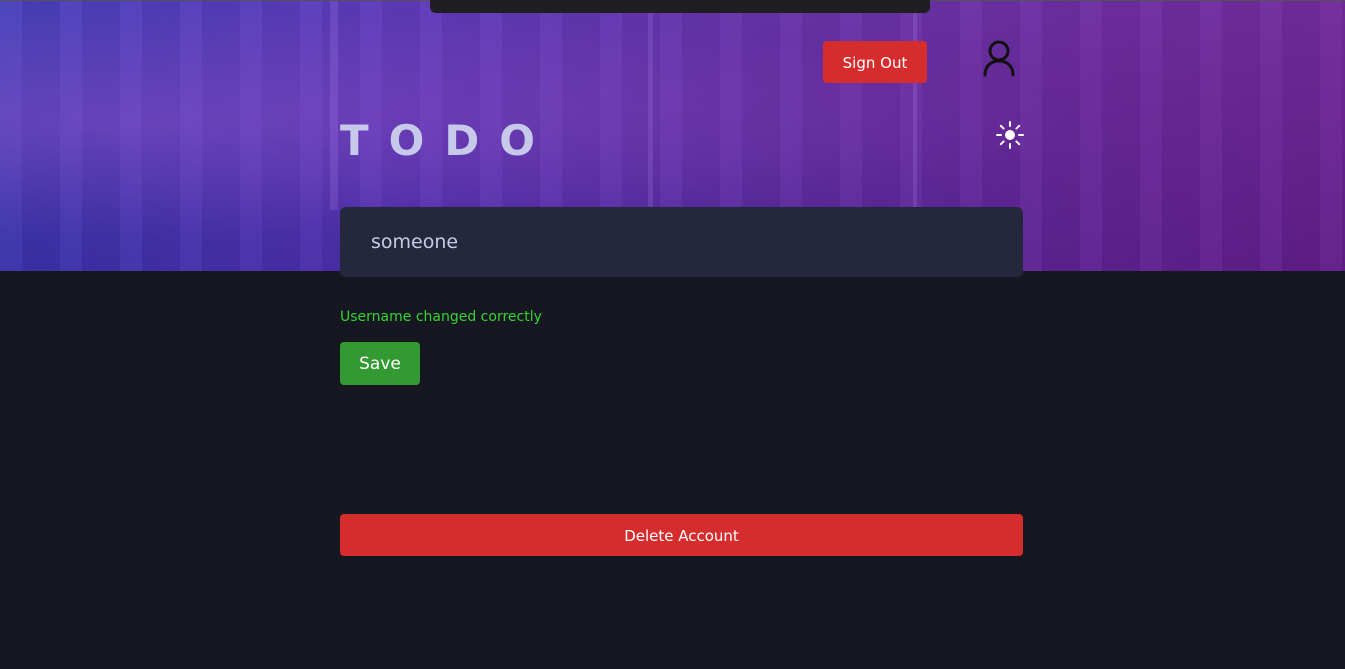 This screenshot has width=1345, height=669. What do you see at coordinates (681, 535) in the screenshot?
I see `delete-account-button: Delete Account` at bounding box center [681, 535].